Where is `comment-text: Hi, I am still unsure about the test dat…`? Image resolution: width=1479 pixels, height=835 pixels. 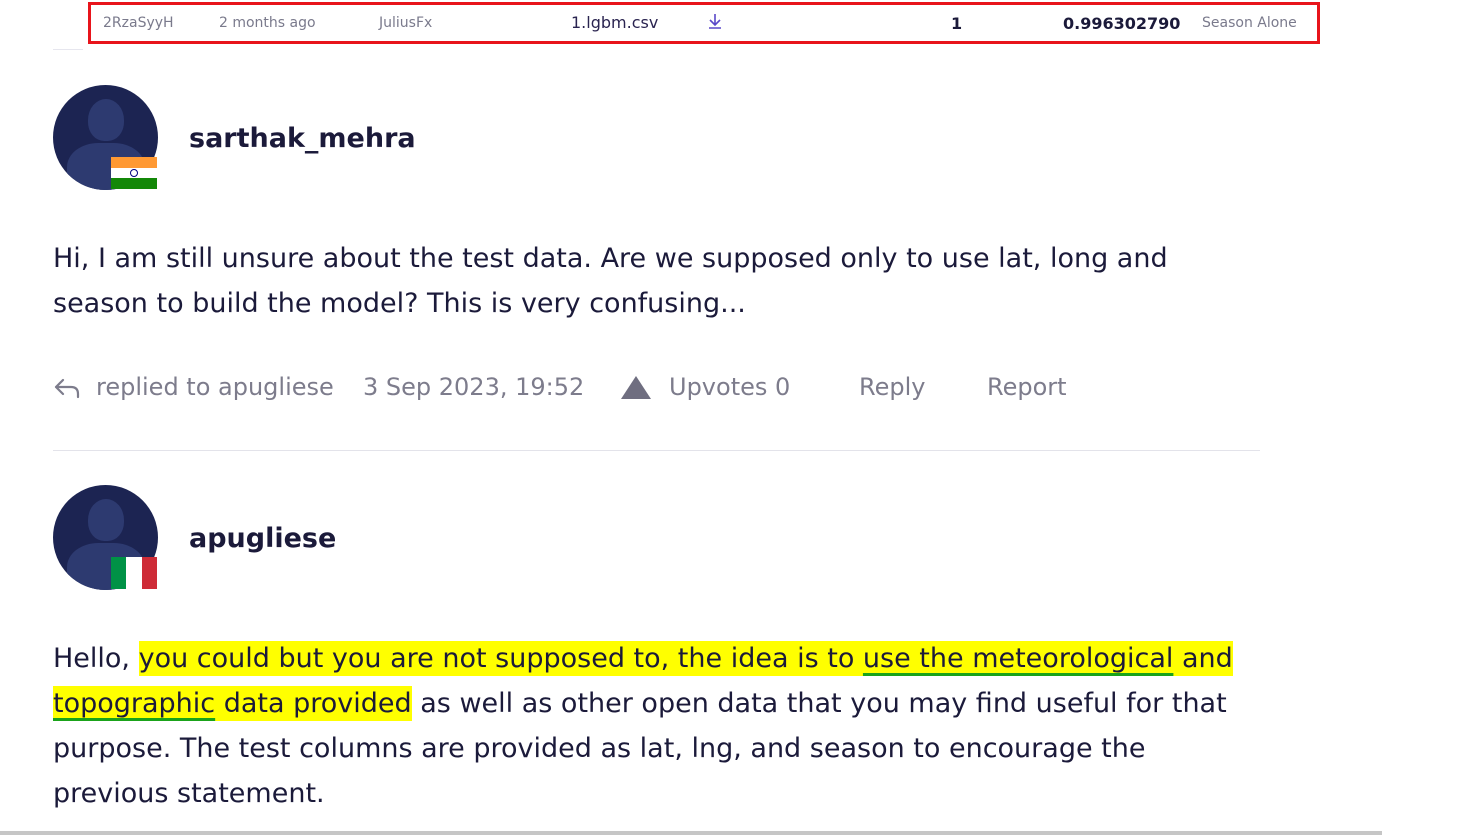
comment-text: Hi, I am still unsure about the test dat… is located at coordinates (610, 281).